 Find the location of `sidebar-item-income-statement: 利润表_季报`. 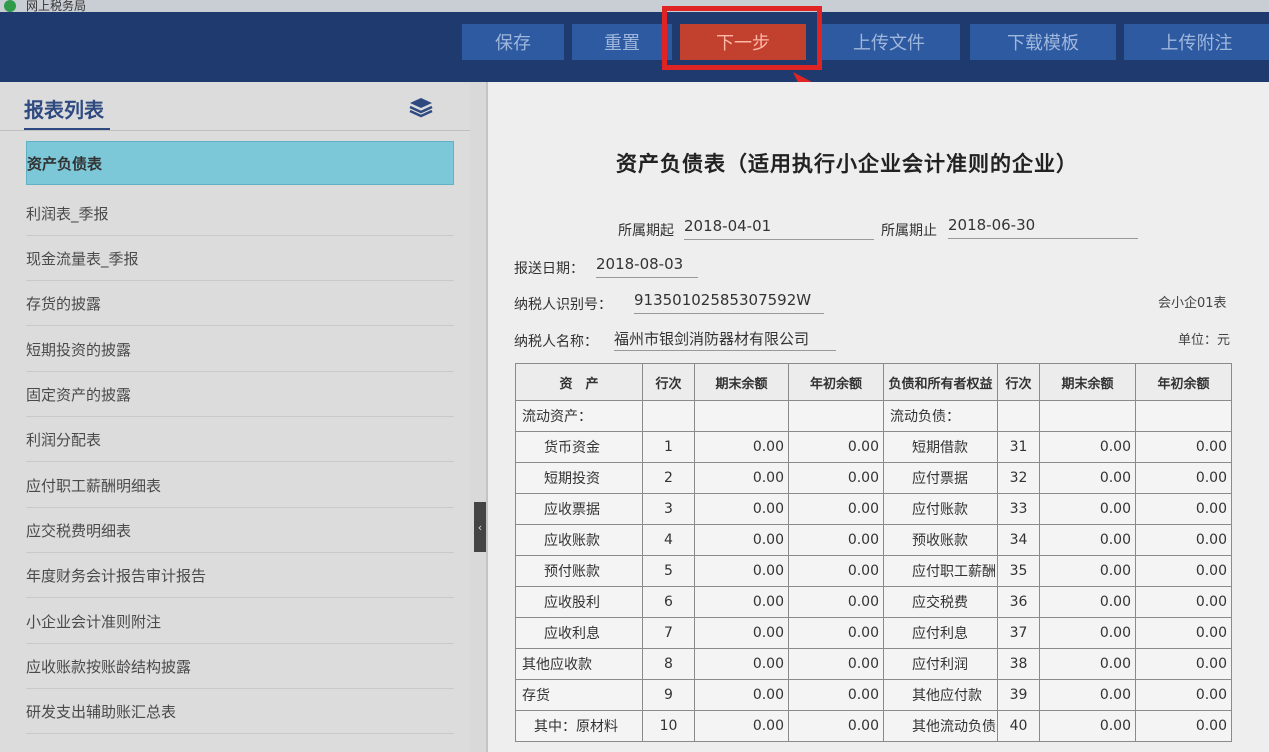

sidebar-item-income-statement: 利润表_季报 is located at coordinates (240, 214).